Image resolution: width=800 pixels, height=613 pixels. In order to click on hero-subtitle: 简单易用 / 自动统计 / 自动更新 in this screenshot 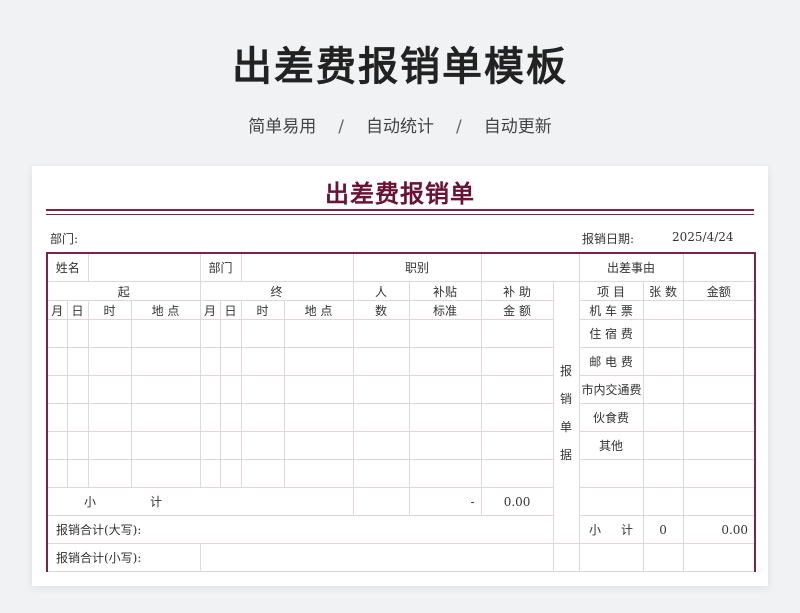, I will do `click(400, 124)`.